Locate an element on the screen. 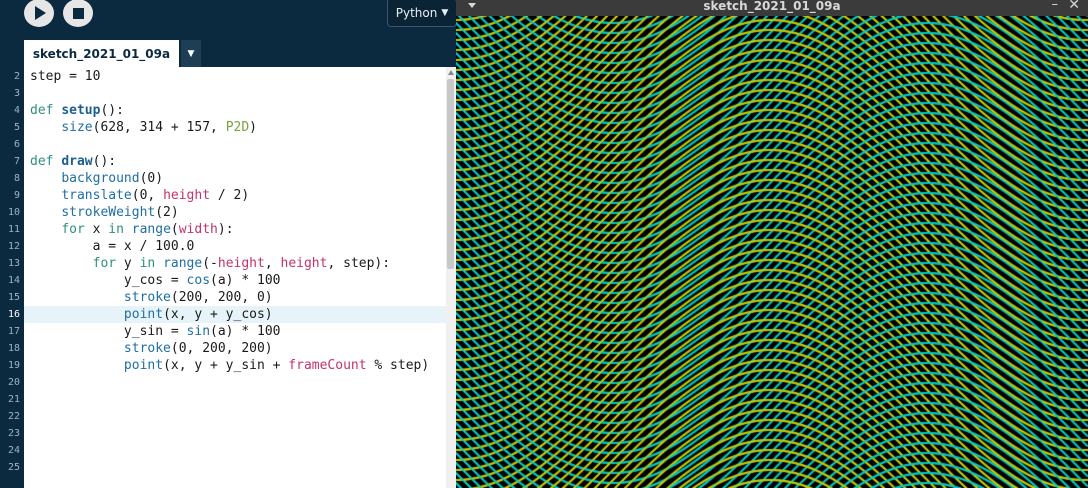 The width and height of the screenshot is (1088, 488). code-token: setup is located at coordinates (81, 110).